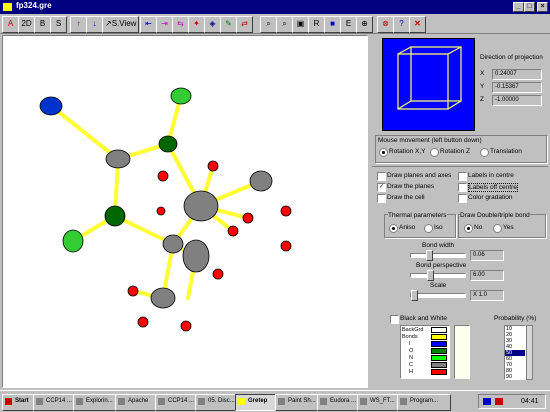 The image size is (550, 412). Describe the element at coordinates (180, 24) in the screenshot. I see `flip-icon: ⇆` at that location.